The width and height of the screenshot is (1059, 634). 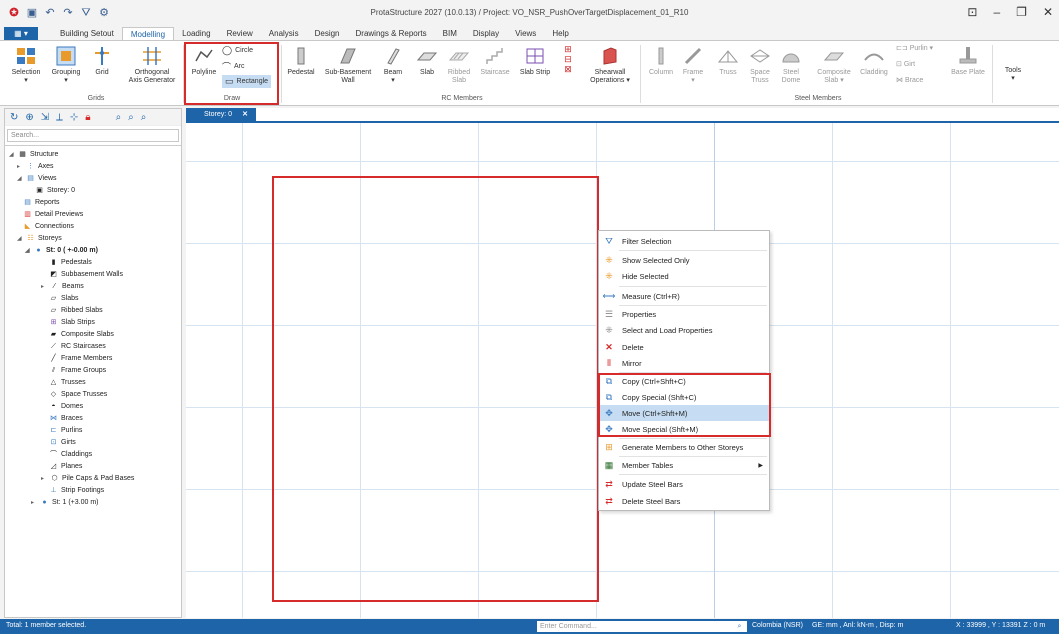 What do you see at coordinates (1021, 12) in the screenshot?
I see `maximize-button: ❐` at bounding box center [1021, 12].